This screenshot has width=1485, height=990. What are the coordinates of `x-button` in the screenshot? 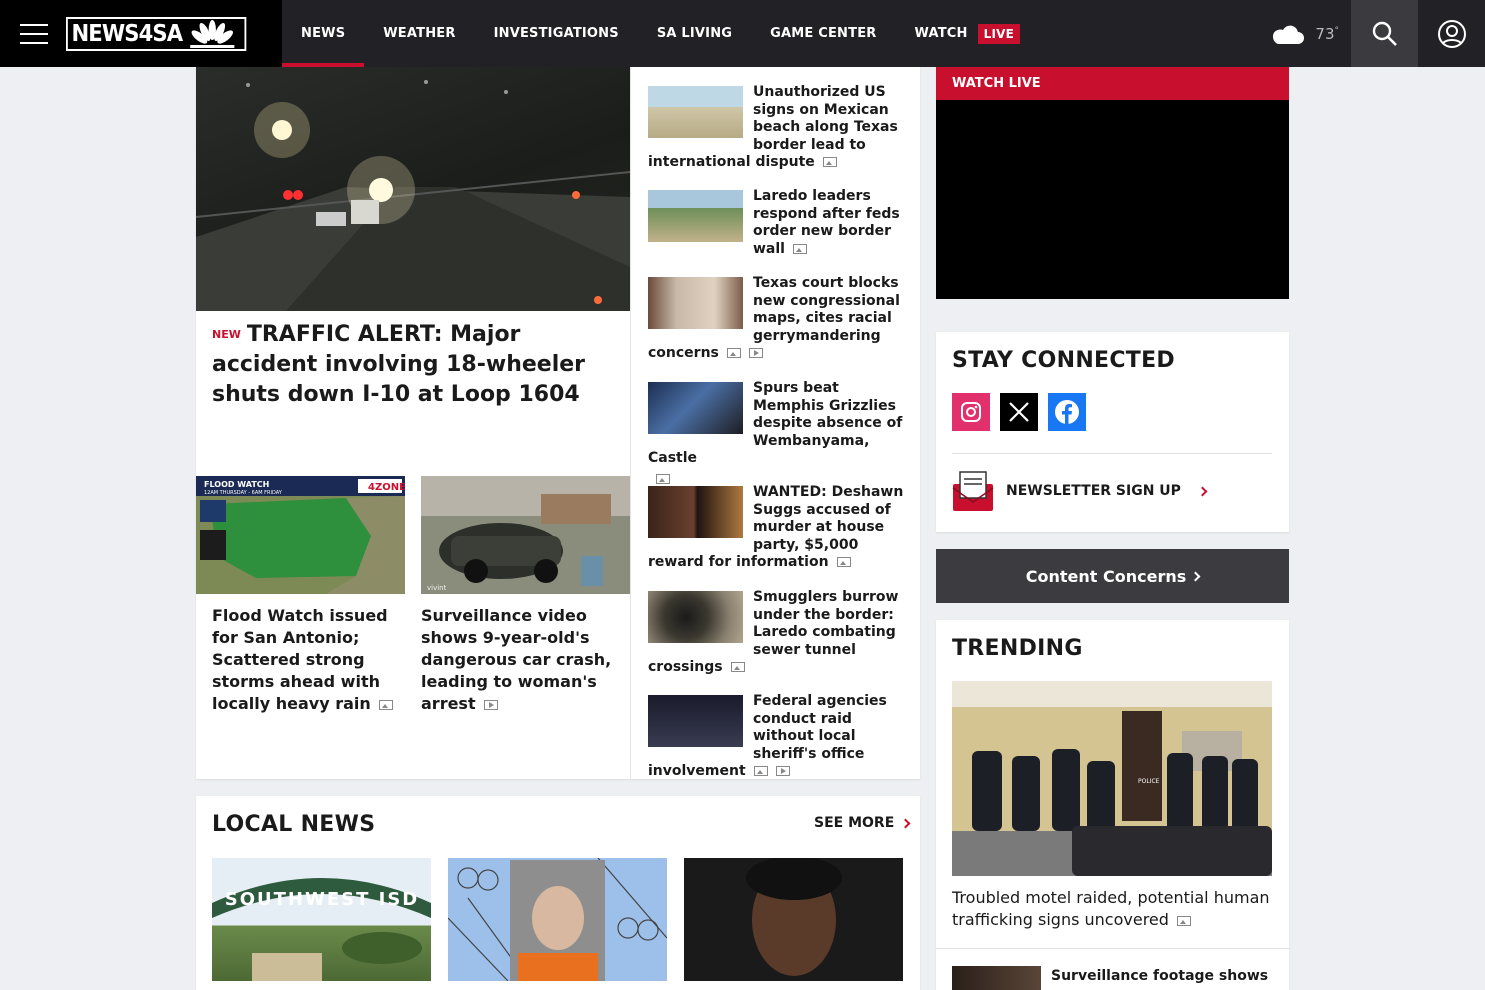 It's located at (1019, 412).